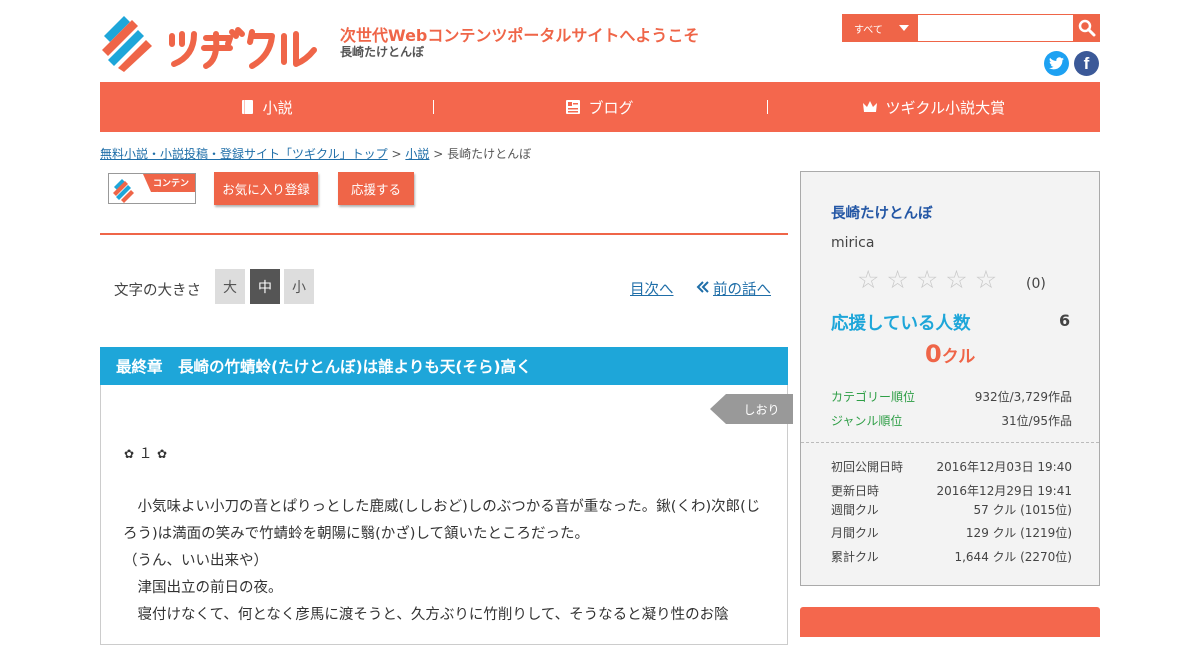 This screenshot has width=1200, height=645. I want to click on total-kuru-label: 累計クル, so click(855, 557).